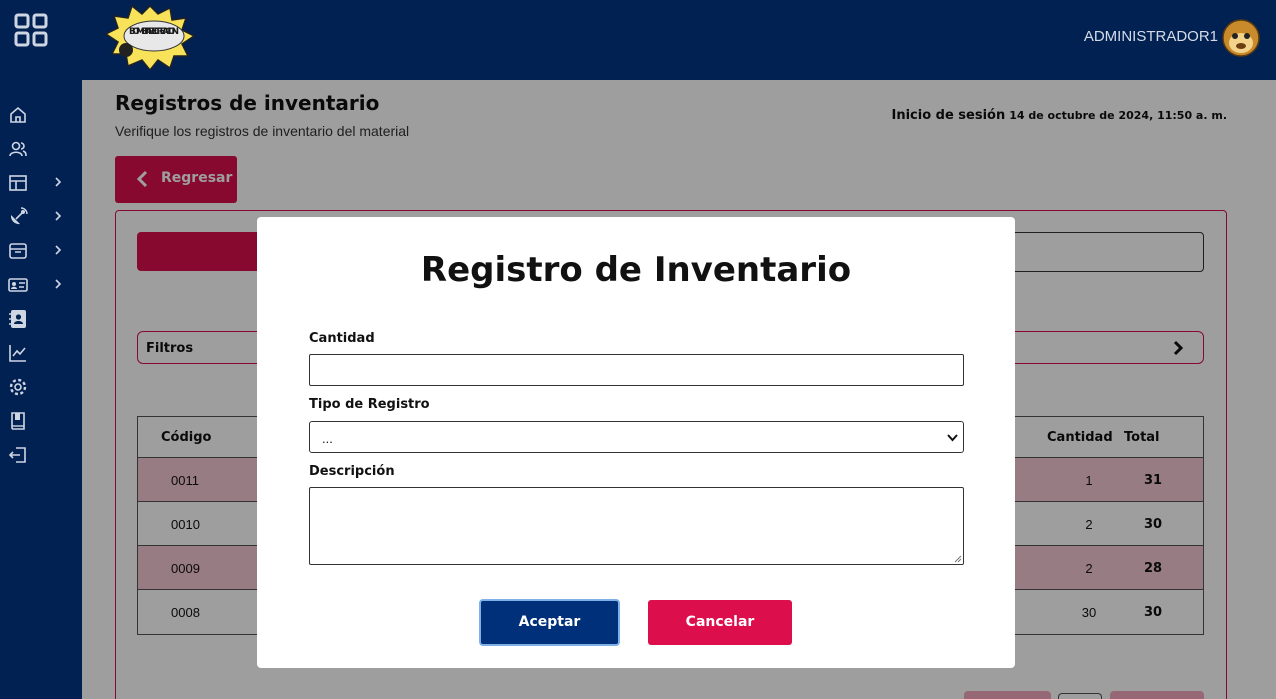 The height and width of the screenshot is (699, 1276). I want to click on sidebar-item-users, so click(41, 148).